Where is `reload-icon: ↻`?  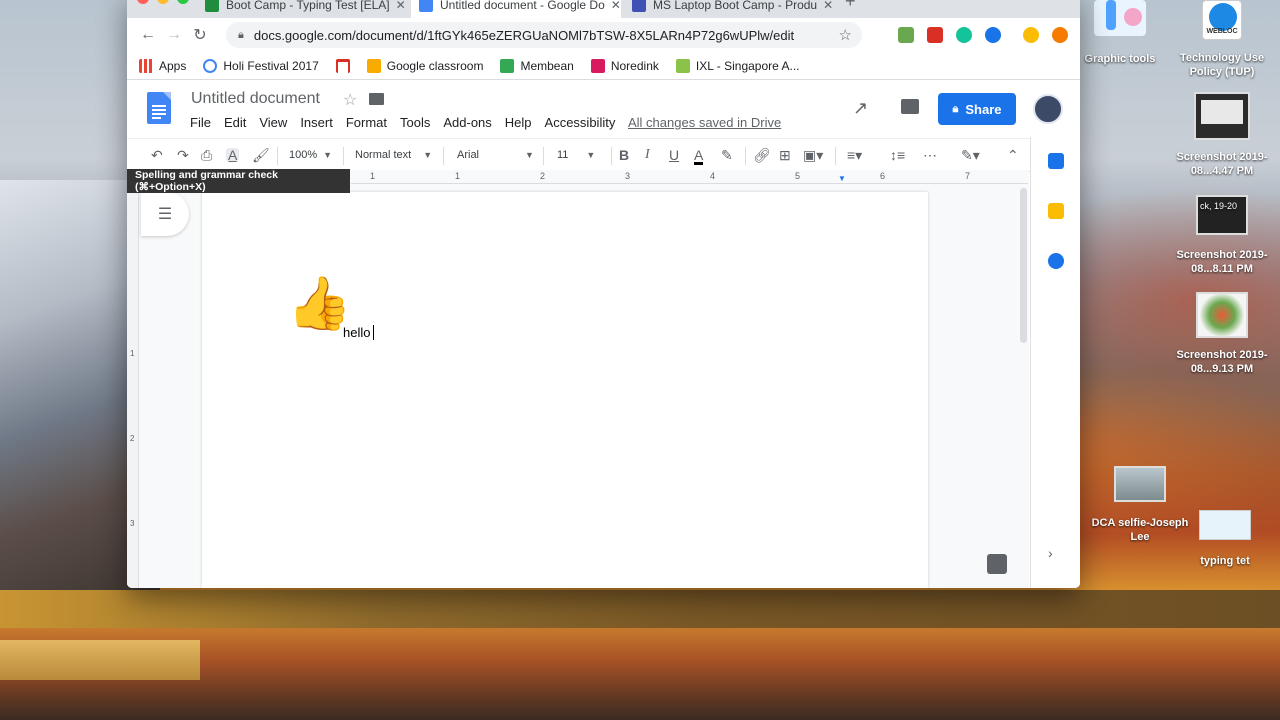 reload-icon: ↻ is located at coordinates (200, 35).